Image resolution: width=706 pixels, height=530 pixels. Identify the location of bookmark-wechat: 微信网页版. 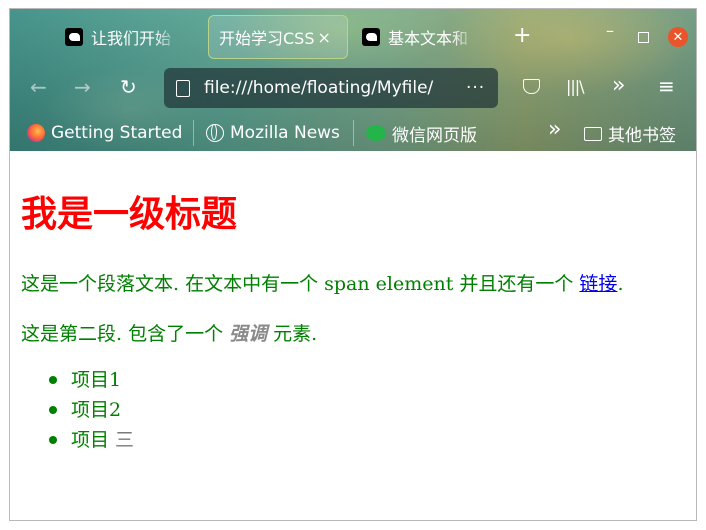
(421, 133).